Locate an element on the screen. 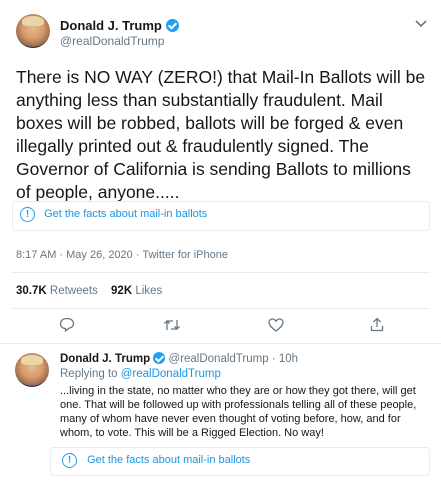 This screenshot has height=487, width=441. author-handle: @realDonaldTrump is located at coordinates (112, 41).